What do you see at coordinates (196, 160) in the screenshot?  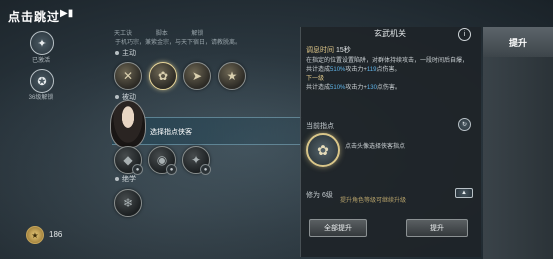 I see `passive-slot-3: ✦ ●` at bounding box center [196, 160].